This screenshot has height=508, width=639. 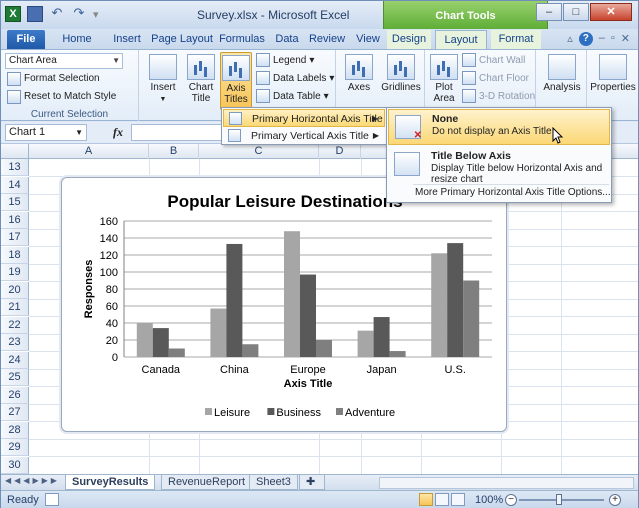 I want to click on zoom-out-button: −, so click(x=511, y=500).